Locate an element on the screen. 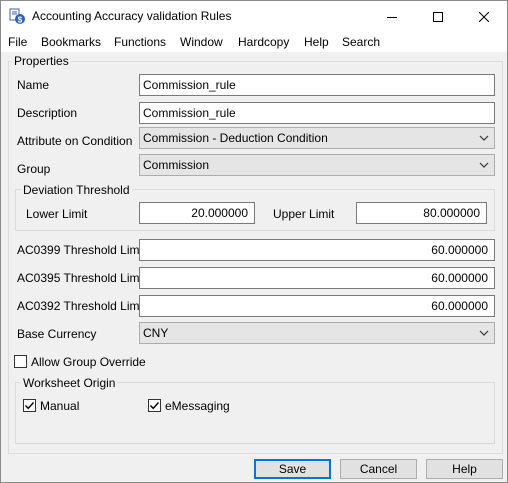  menu-file: File is located at coordinates (17, 42).